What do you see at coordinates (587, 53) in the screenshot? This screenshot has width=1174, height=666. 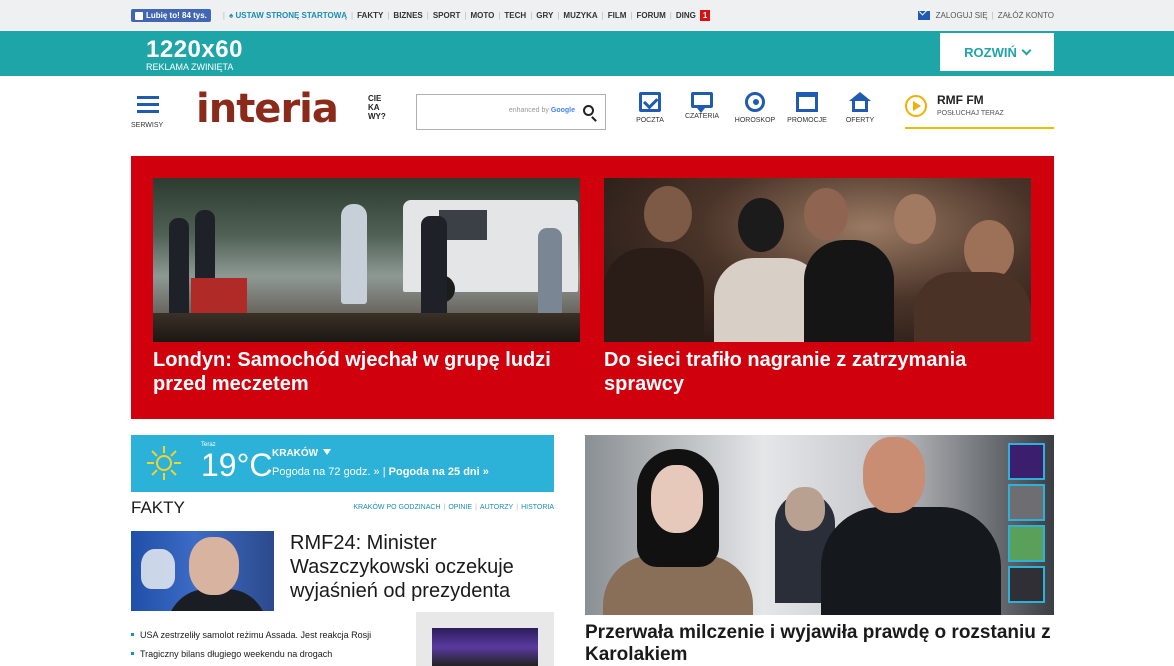 I see `ad-banner: 1220x60 REKLAMA ZWINIĘTA ROZWIŃ` at bounding box center [587, 53].